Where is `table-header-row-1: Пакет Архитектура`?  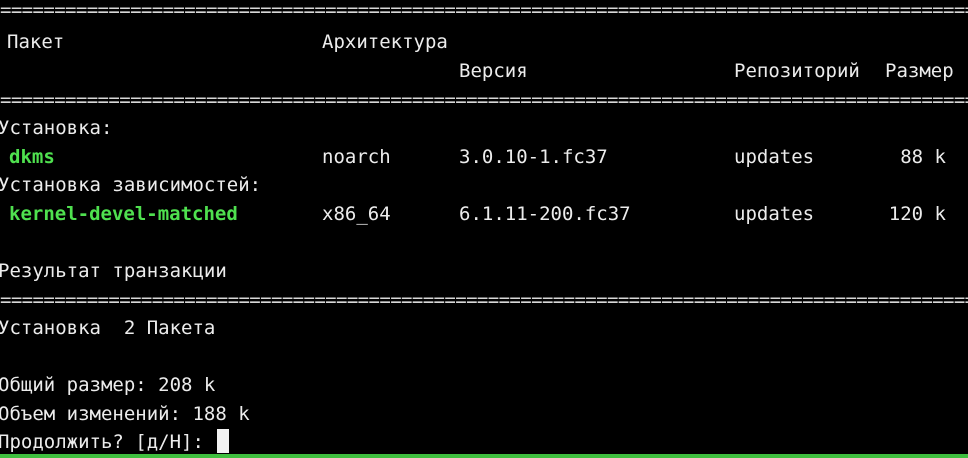
table-header-row-1: Пакет Архитектура is located at coordinates (224, 42).